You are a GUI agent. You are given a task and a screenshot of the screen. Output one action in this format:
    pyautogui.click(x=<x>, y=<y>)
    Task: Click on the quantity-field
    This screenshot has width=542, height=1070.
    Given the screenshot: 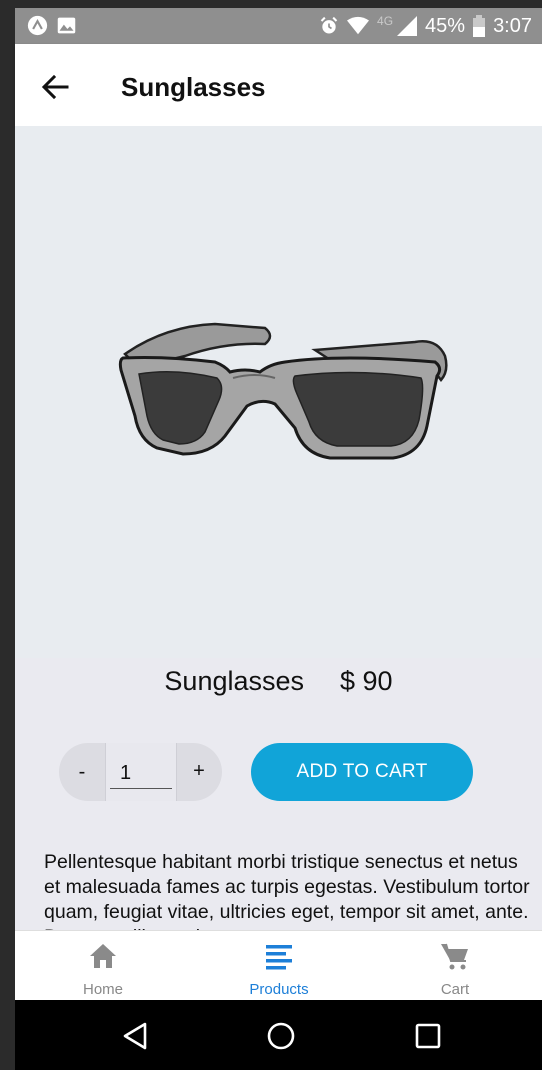 What is the action you would take?
    pyautogui.click(x=141, y=772)
    